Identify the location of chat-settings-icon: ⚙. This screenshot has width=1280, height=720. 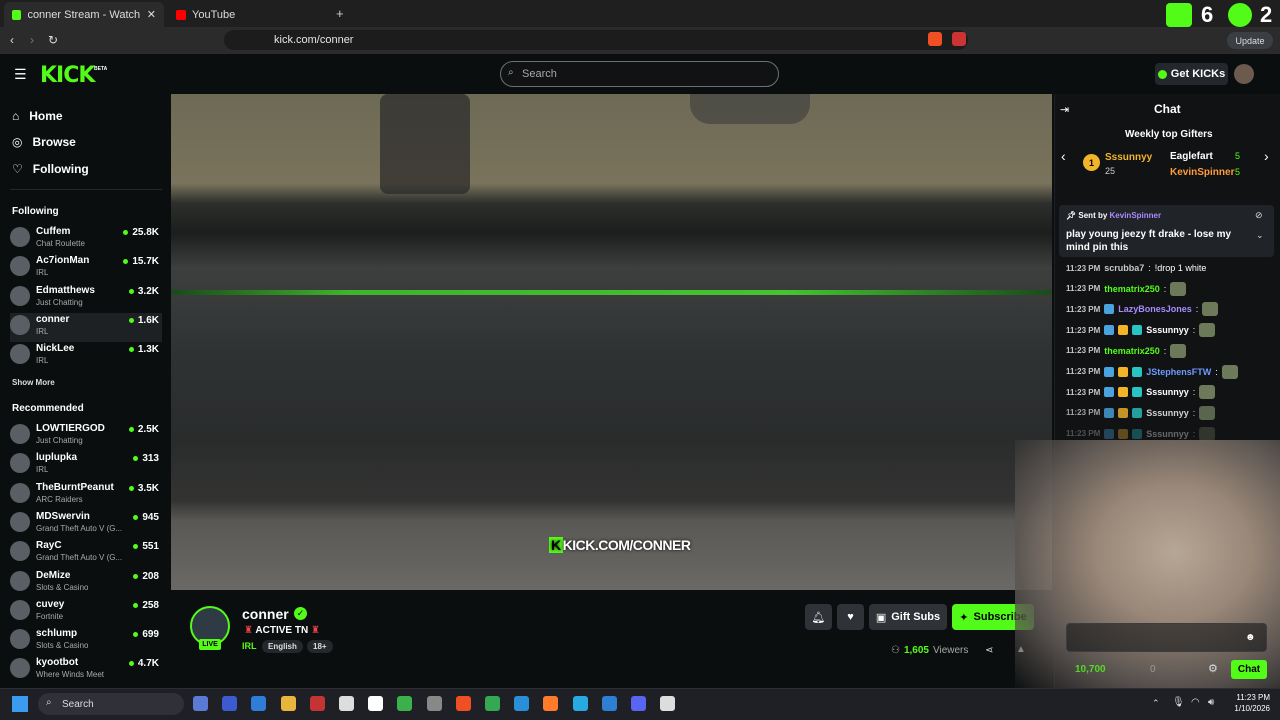
(1213, 668).